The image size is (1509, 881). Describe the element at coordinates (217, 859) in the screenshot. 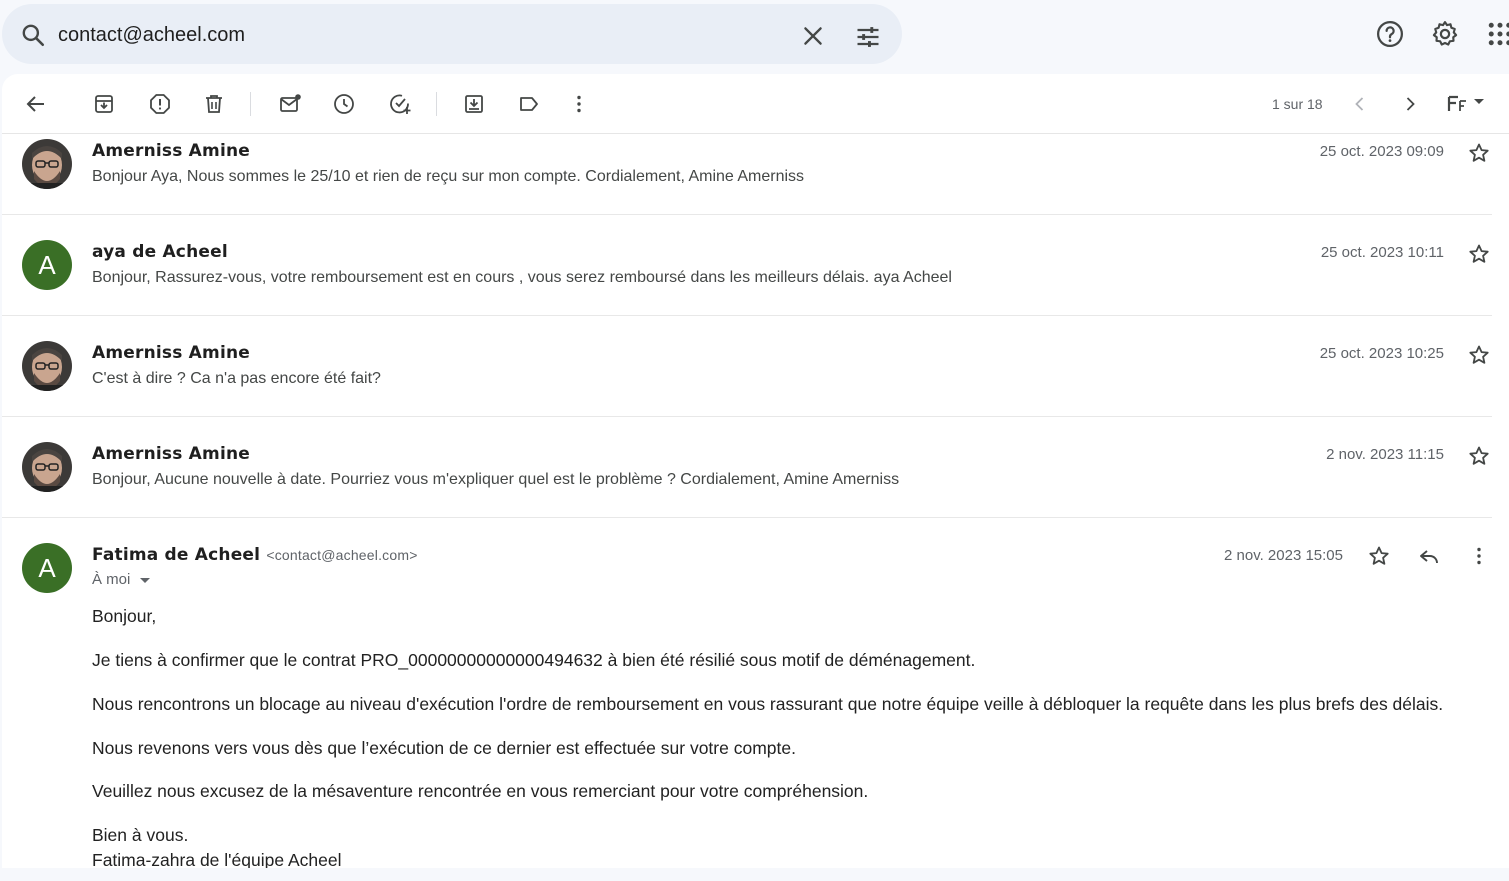

I see `message-signature: Fatima-zahra de l'équipe Acheel` at that location.